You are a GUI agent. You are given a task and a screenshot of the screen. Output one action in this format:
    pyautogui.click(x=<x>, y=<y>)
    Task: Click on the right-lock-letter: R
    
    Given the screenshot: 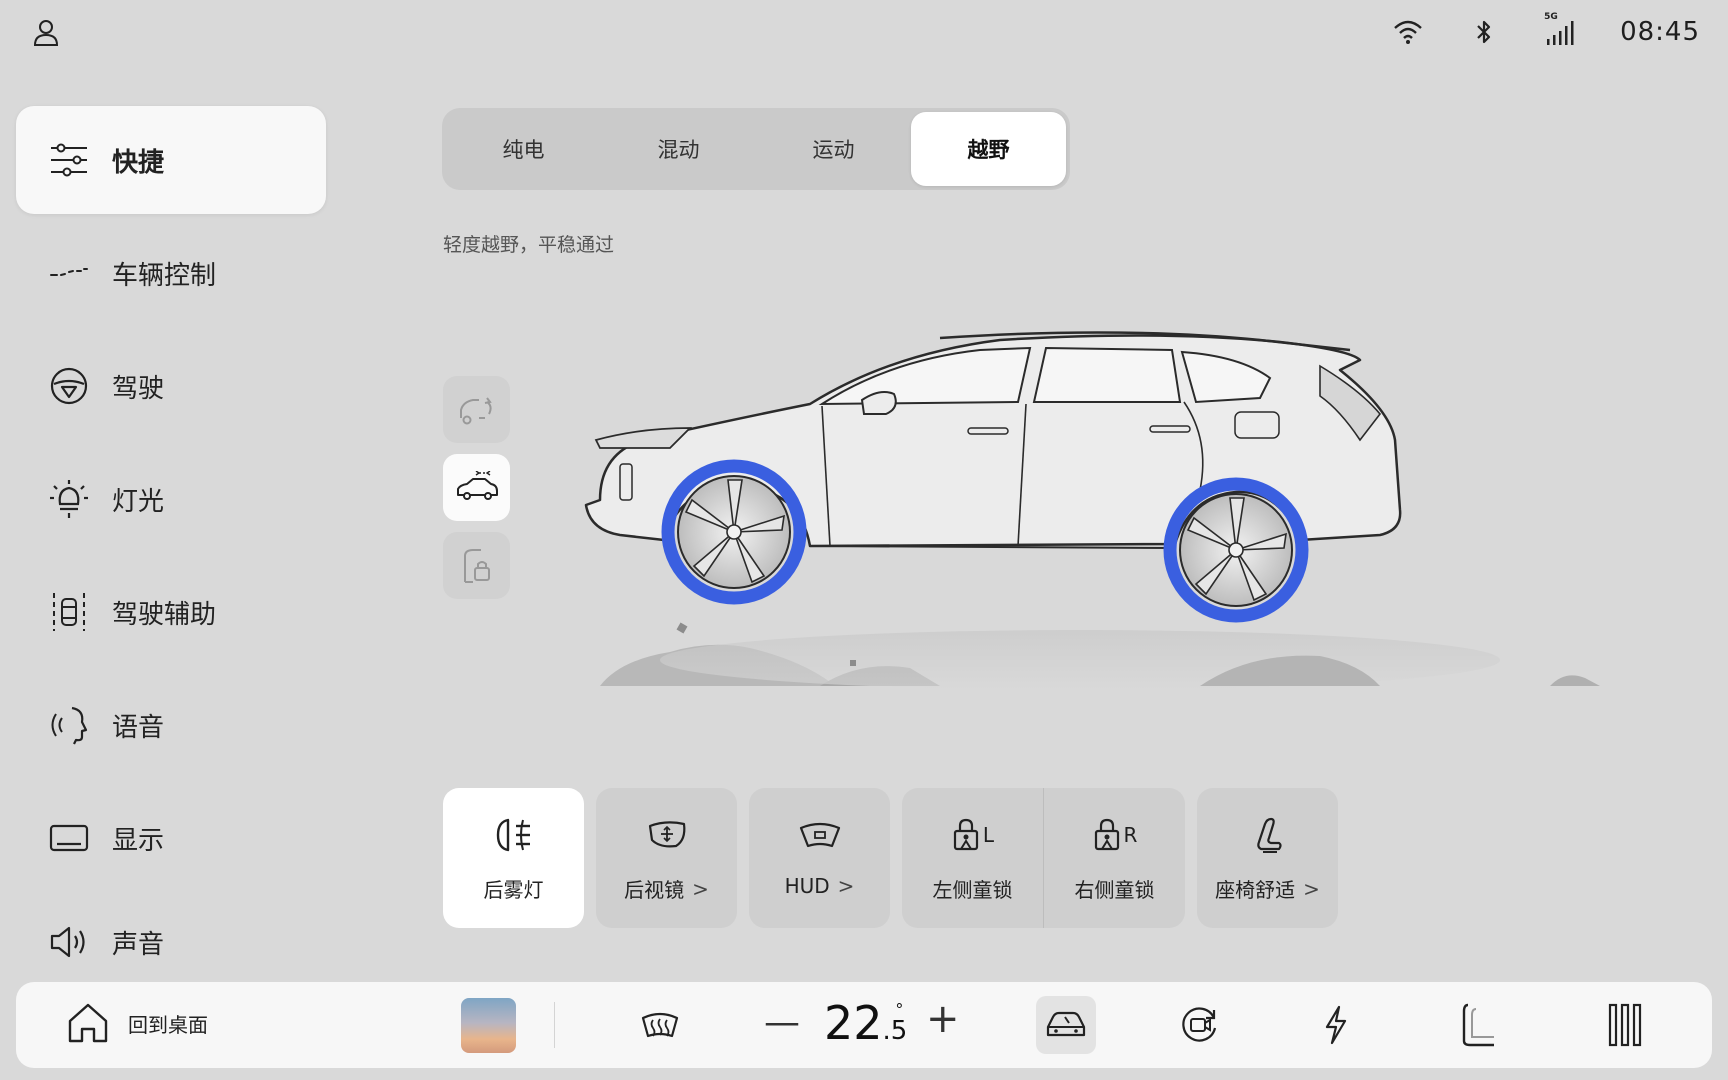 What is the action you would take?
    pyautogui.click(x=1130, y=835)
    